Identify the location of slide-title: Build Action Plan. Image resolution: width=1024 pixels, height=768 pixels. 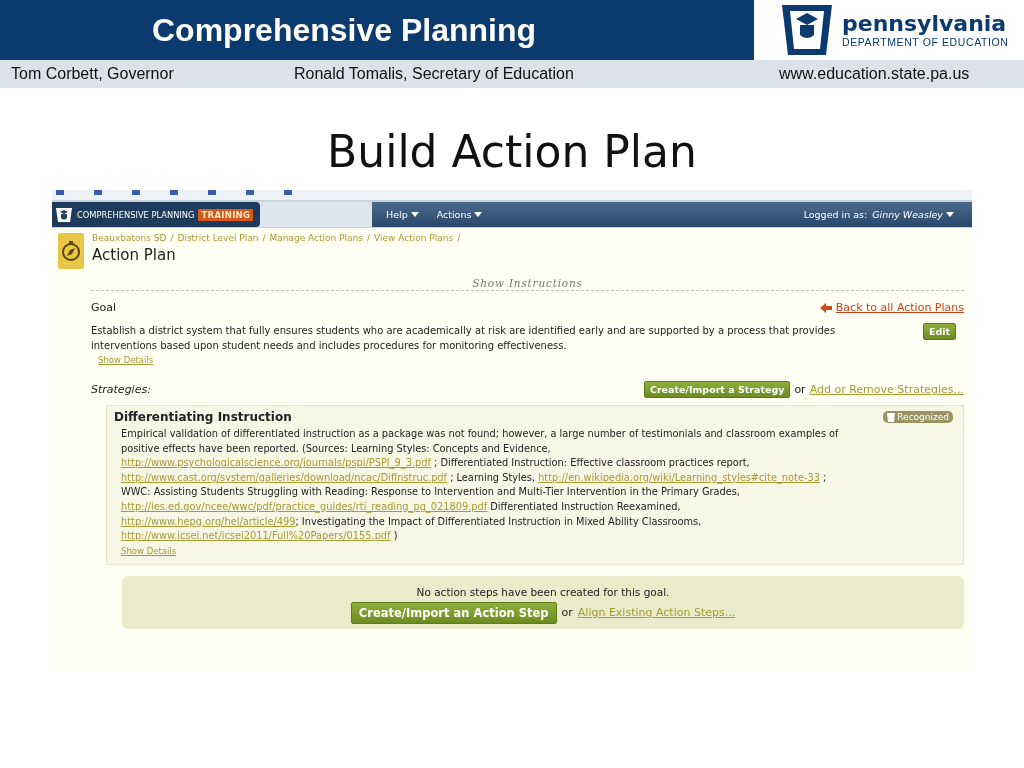
(512, 152).